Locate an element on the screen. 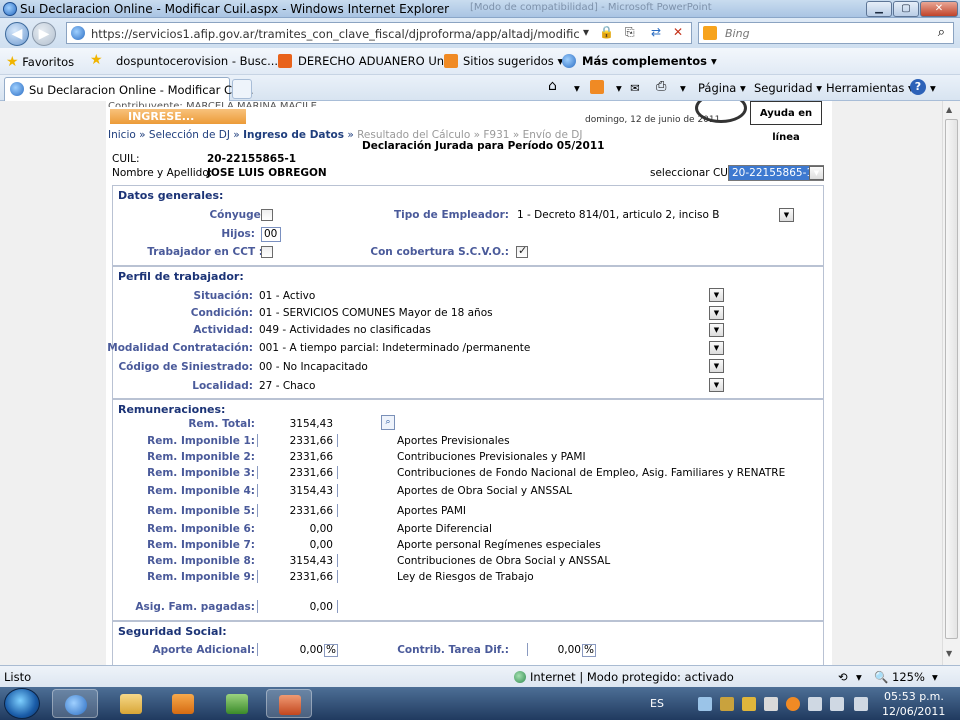  scroll-up-icon: ▲ is located at coordinates (949, 109).